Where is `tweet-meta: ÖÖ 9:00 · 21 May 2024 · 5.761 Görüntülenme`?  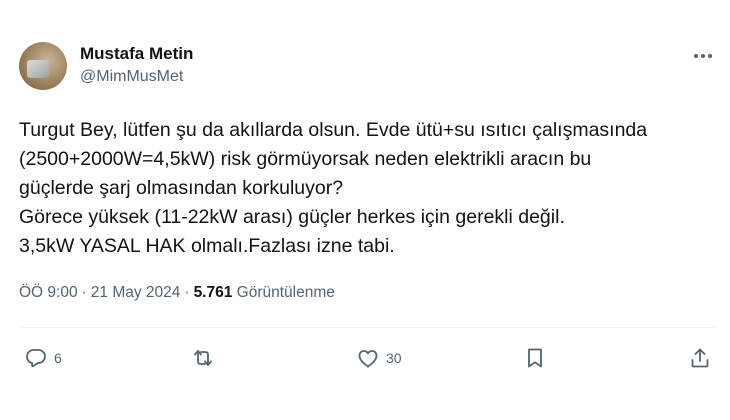
tweet-meta: ÖÖ 9:00 · 21 May 2024 · 5.761 Görüntülenme is located at coordinates (177, 293).